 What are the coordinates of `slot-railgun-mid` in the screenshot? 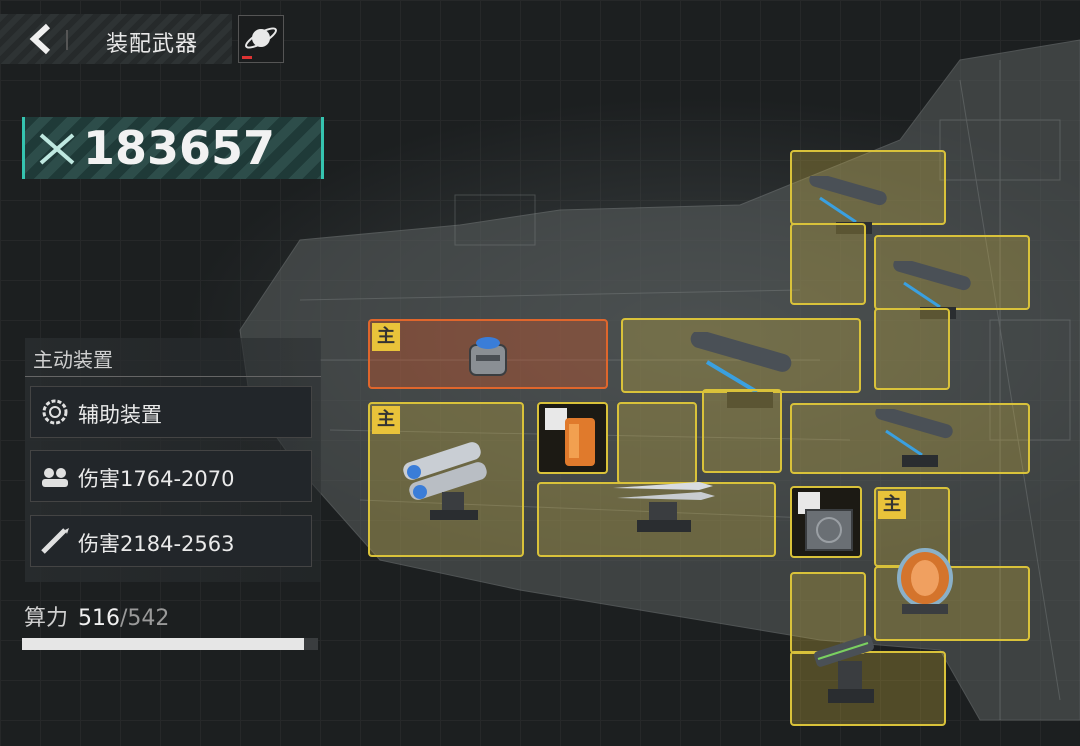 It's located at (910, 438).